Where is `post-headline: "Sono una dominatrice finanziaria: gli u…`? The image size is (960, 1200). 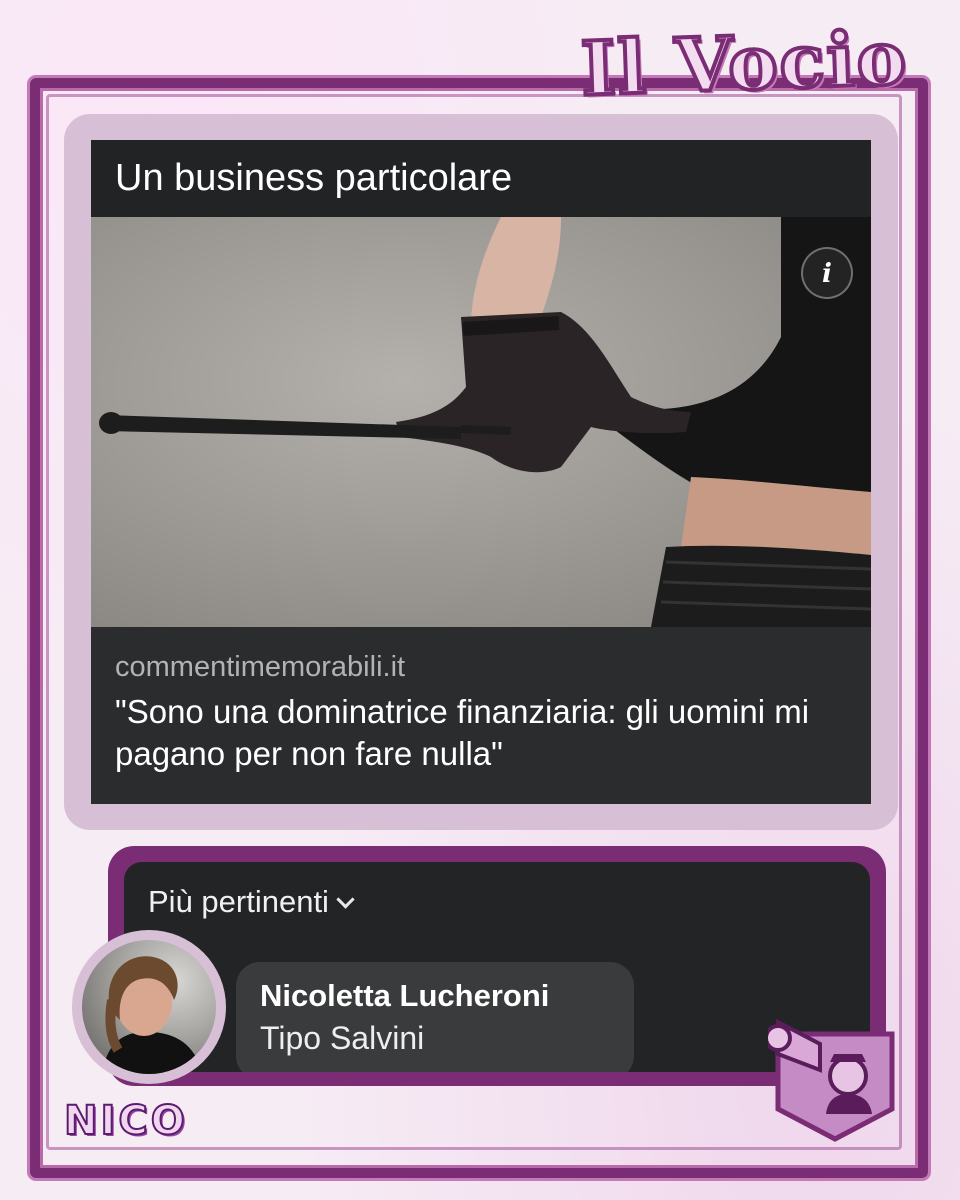 post-headline: "Sono una dominatrice finanziaria: gli u… is located at coordinates (481, 733).